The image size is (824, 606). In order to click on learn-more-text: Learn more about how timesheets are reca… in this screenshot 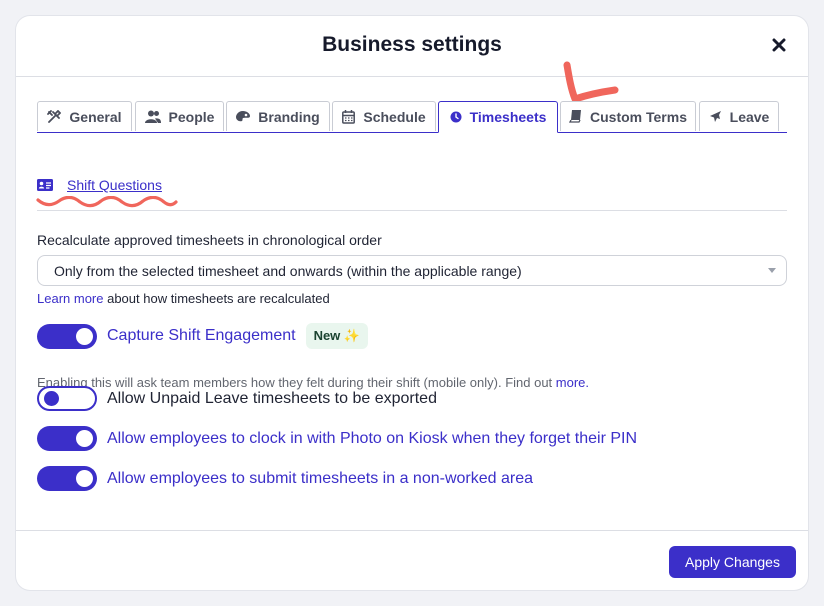, I will do `click(183, 298)`.